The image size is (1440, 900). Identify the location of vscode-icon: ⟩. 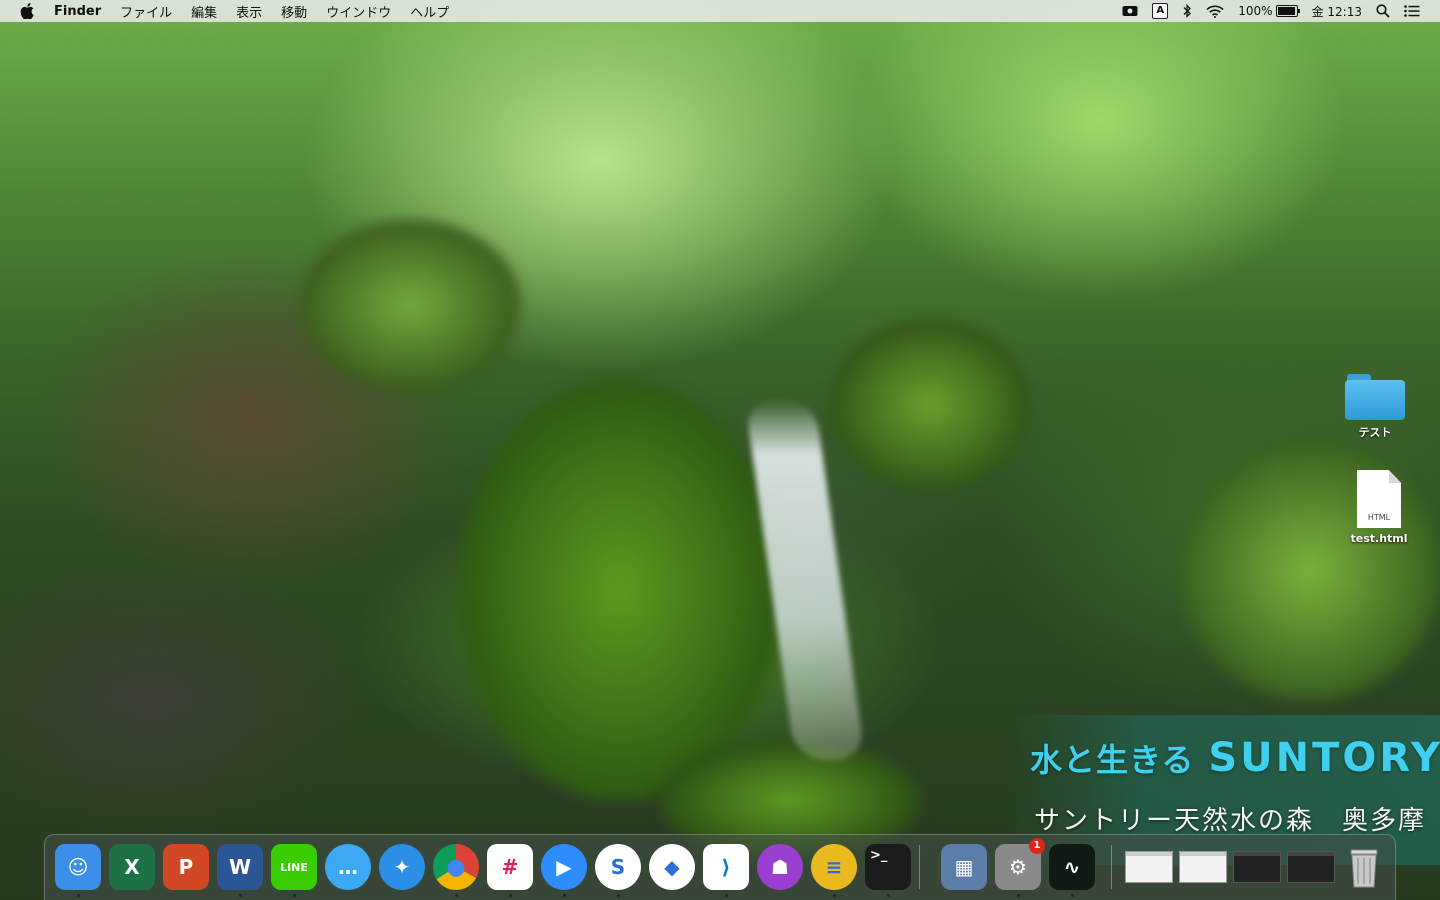
(726, 867).